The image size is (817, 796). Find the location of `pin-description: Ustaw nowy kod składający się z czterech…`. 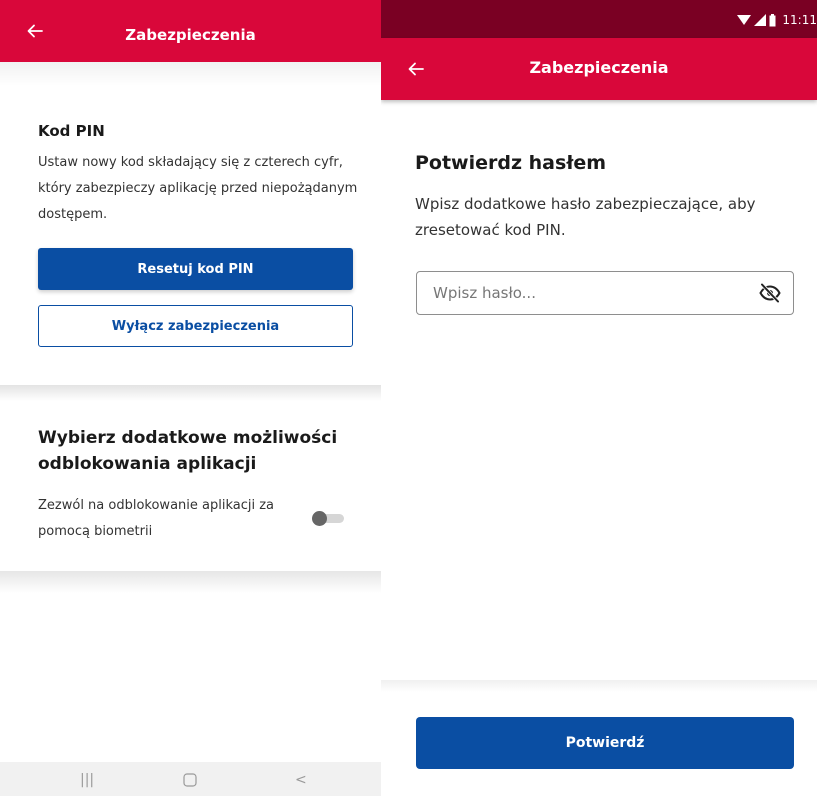

pin-description: Ustaw nowy kod składający się z czterech… is located at coordinates (198, 188).